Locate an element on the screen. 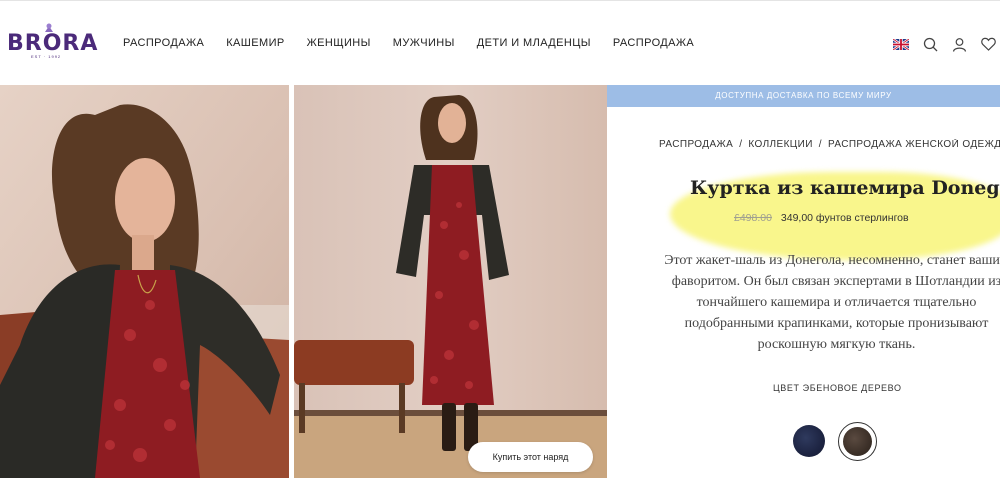 This screenshot has width=1000, height=478. nav-item-women: ЖЕНЩИНЫ is located at coordinates (339, 43).